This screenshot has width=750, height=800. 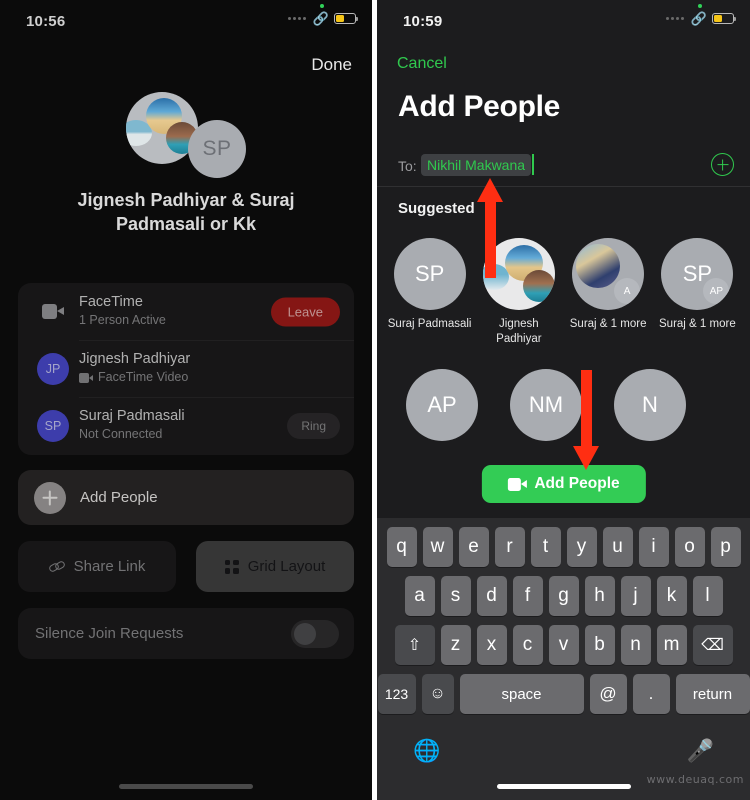 What do you see at coordinates (186, 135) in the screenshot?
I see `call-participants-avatars: SP` at bounding box center [186, 135].